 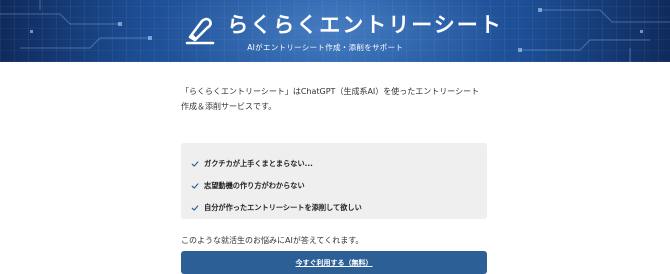 I want to click on brand-logo: らくらくエントリーシート AIがエントリーシート作成・添削をサポート, so click(x=343, y=31).